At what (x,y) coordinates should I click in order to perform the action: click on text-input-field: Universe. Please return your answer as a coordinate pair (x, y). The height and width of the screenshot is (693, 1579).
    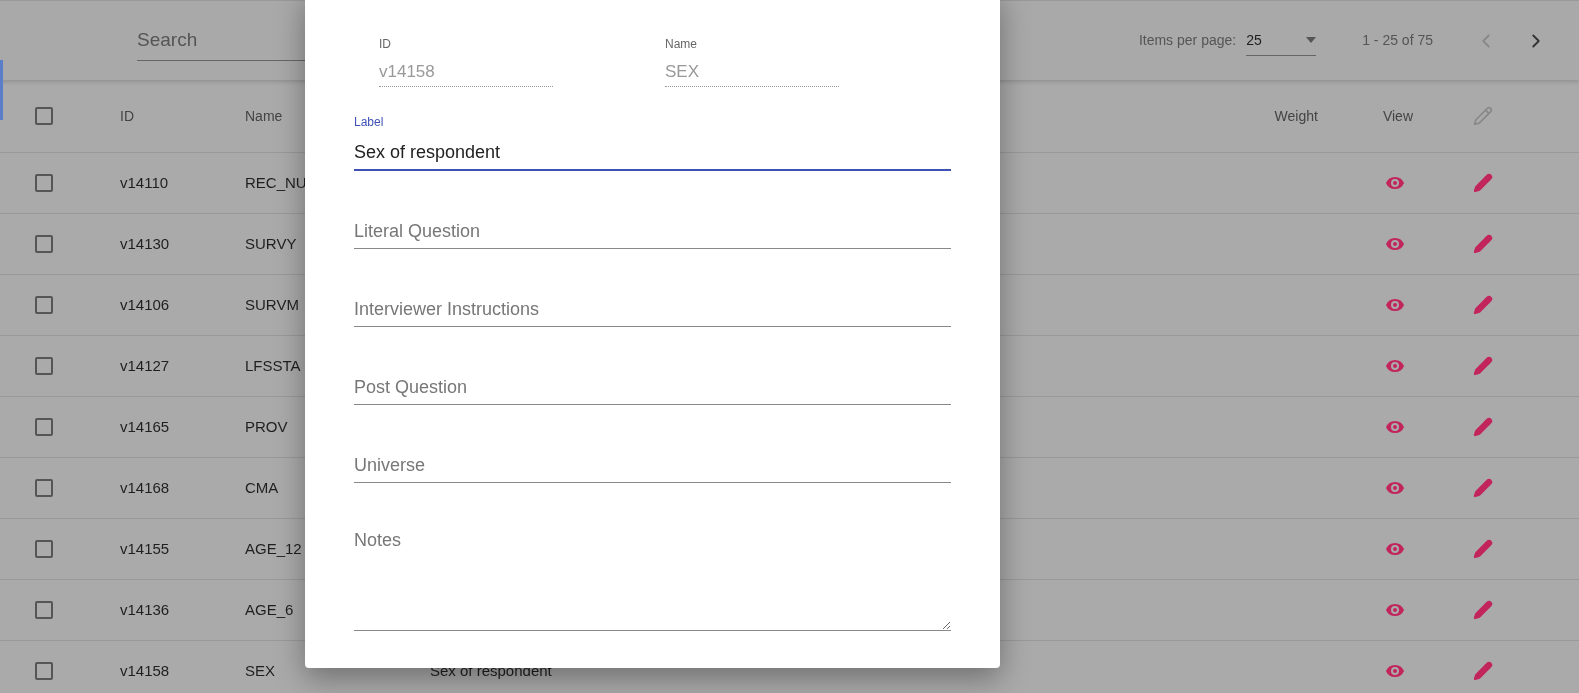
    Looking at the image, I should click on (652, 466).